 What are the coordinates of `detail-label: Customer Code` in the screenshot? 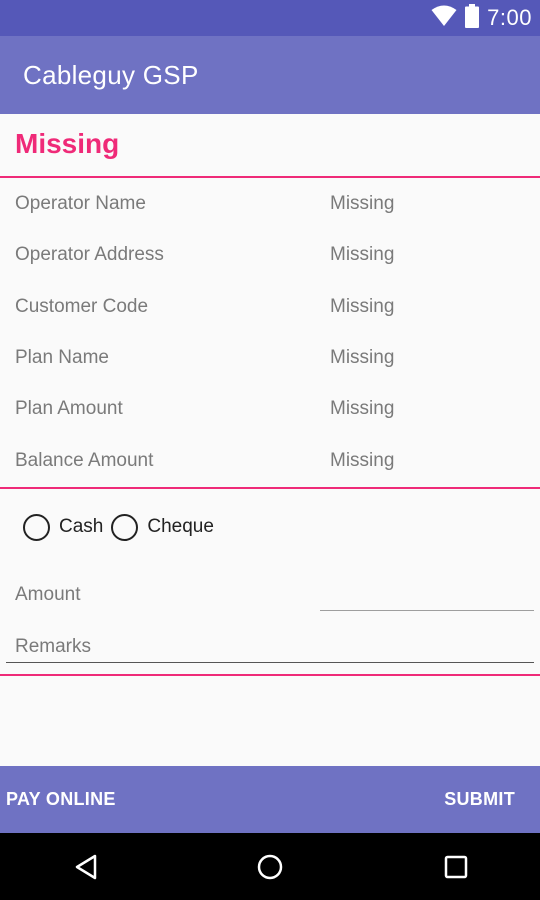 It's located at (82, 306).